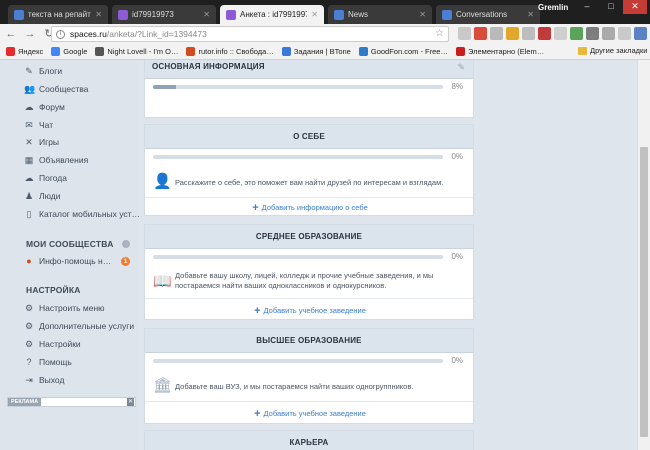 This screenshot has width=650, height=450. What do you see at coordinates (29, 125) in the screenshot?
I see `chat-icon: ✉` at bounding box center [29, 125].